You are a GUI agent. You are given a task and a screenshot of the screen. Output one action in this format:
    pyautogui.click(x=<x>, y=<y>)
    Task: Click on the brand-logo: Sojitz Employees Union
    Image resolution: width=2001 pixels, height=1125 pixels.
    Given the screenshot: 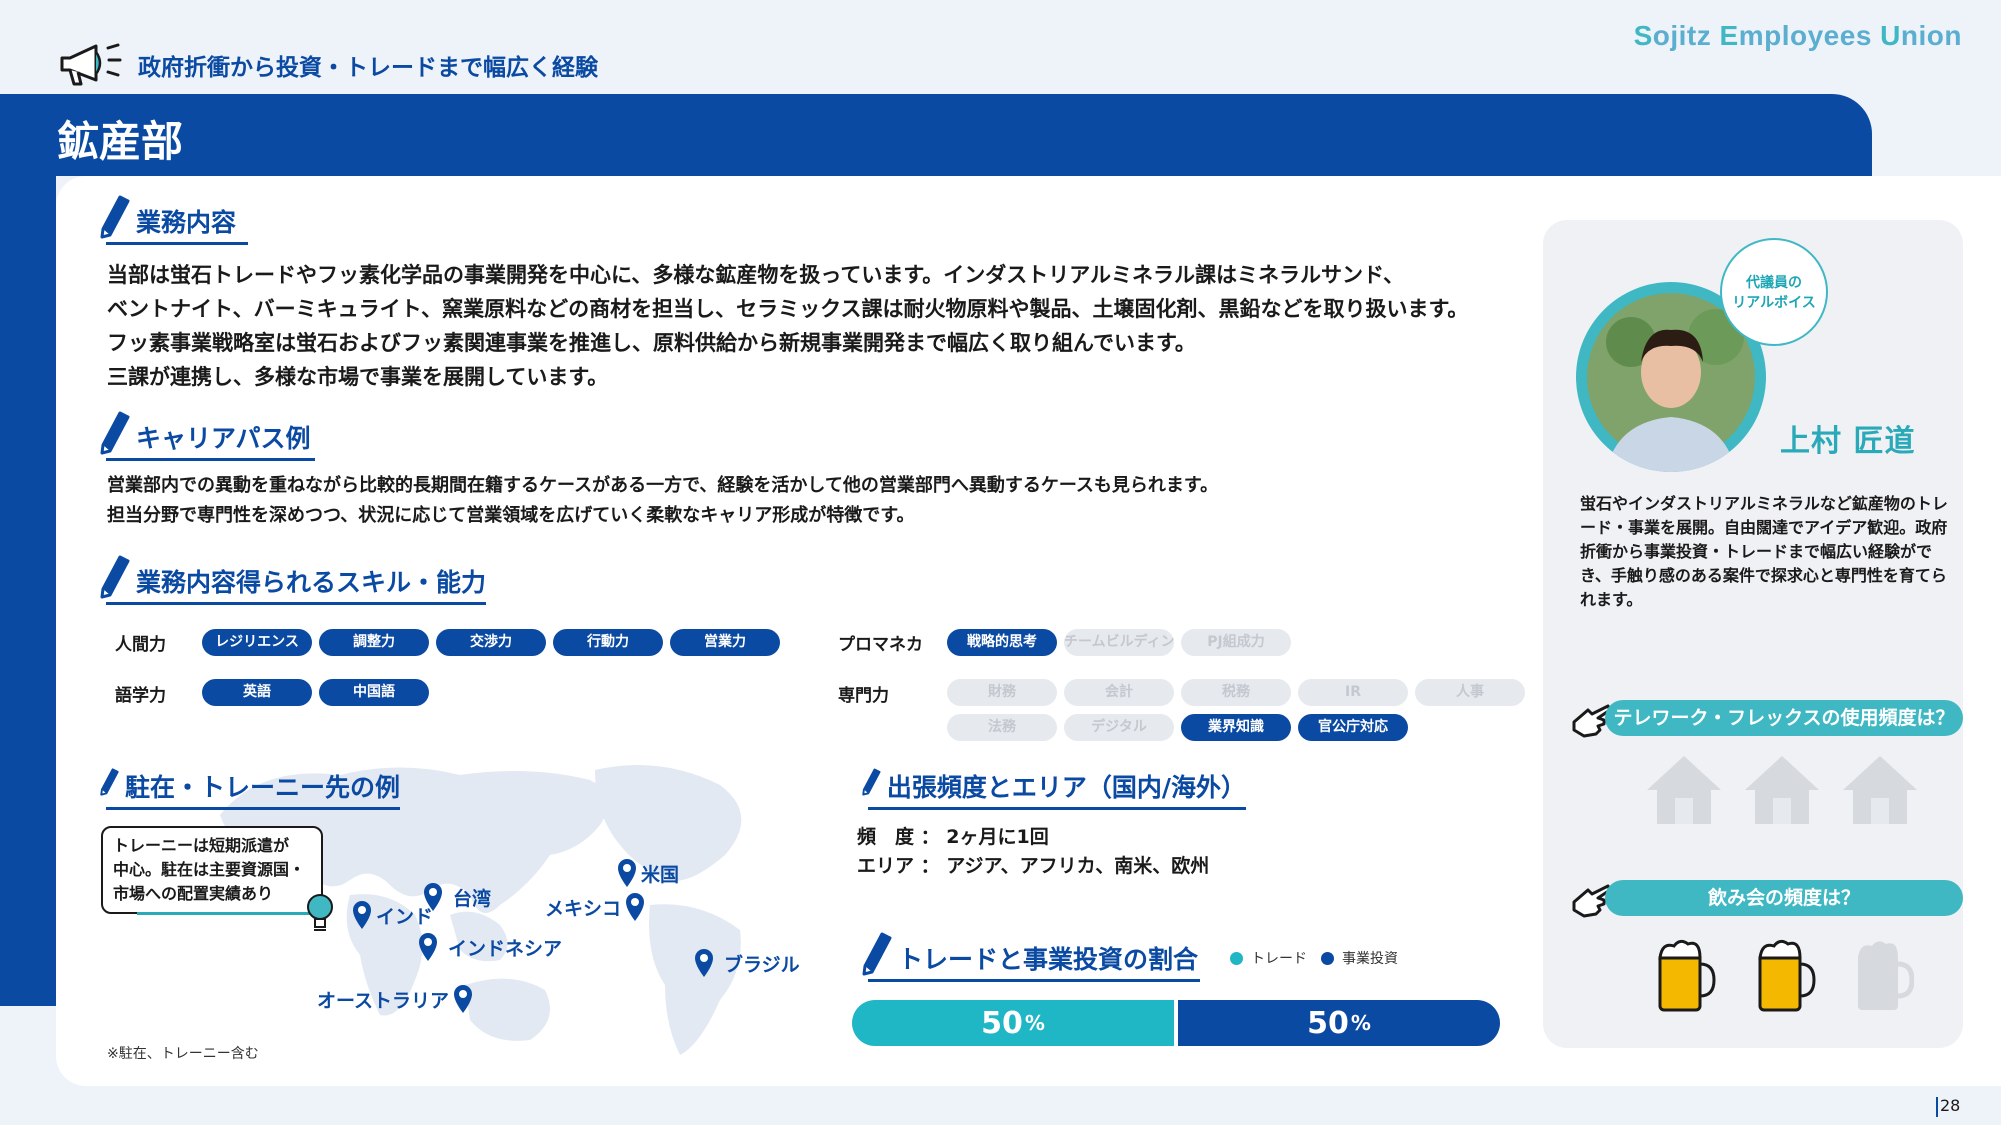 What is the action you would take?
    pyautogui.click(x=1797, y=35)
    